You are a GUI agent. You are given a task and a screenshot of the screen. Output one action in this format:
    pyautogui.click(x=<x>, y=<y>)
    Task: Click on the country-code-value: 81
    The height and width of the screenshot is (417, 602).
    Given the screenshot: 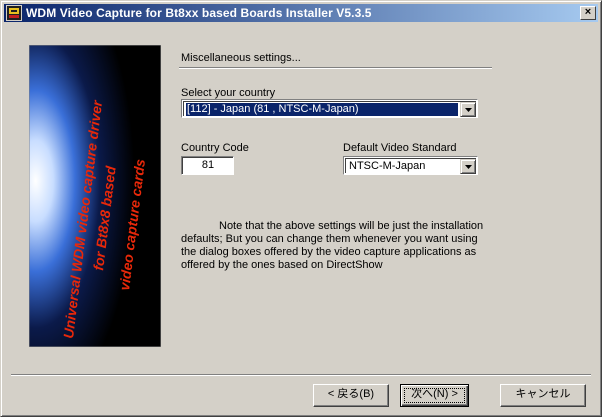 What is the action you would take?
    pyautogui.click(x=207, y=165)
    